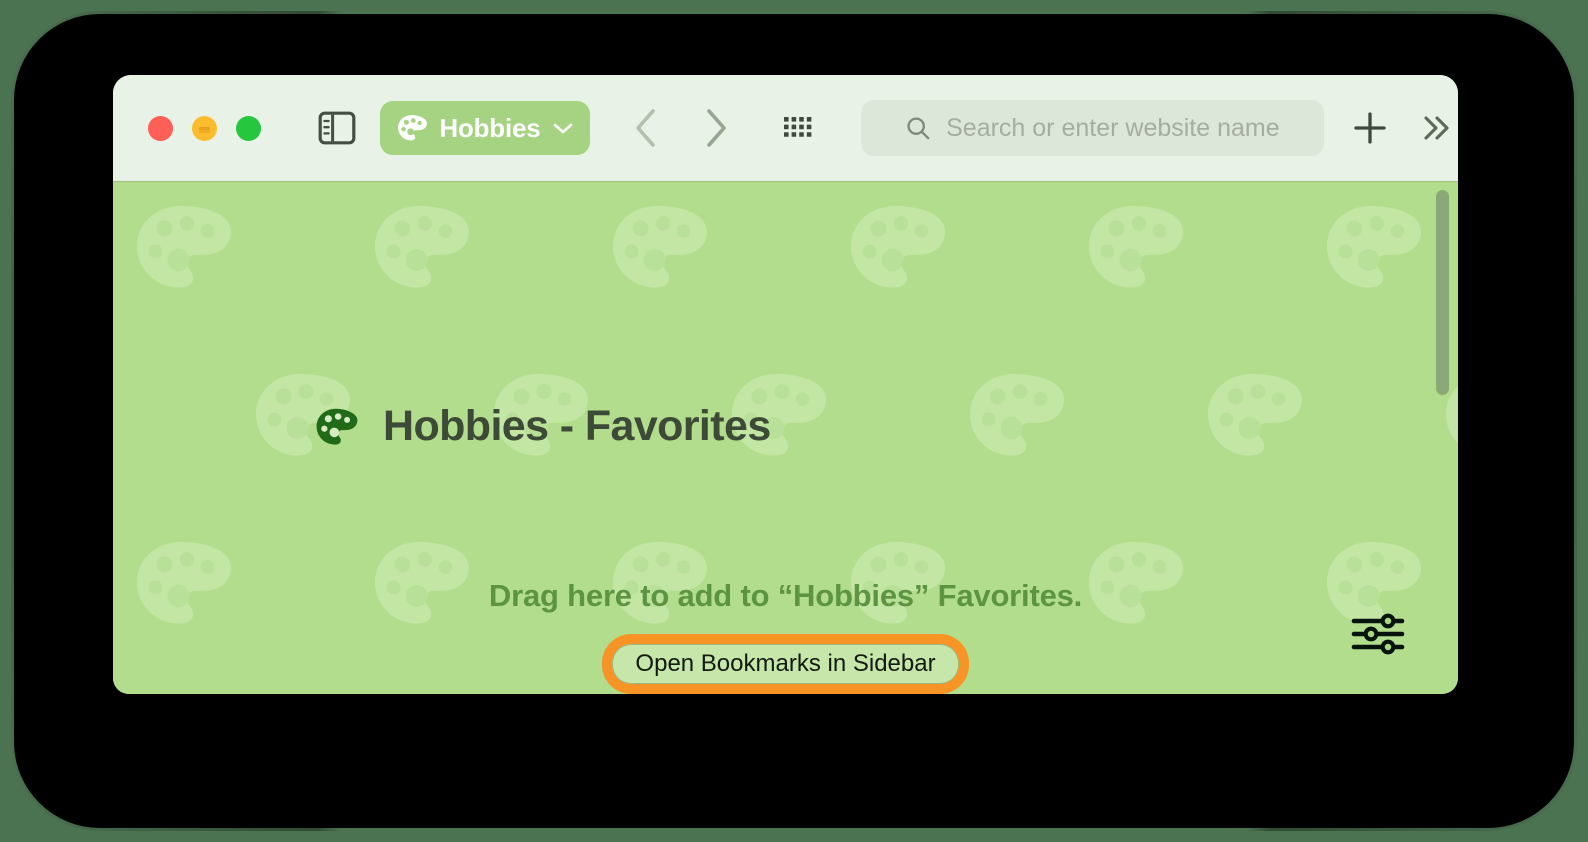 The image size is (1588, 842). Describe the element at coordinates (1113, 127) in the screenshot. I see `address-placeholder-text: Search or enter website name` at that location.